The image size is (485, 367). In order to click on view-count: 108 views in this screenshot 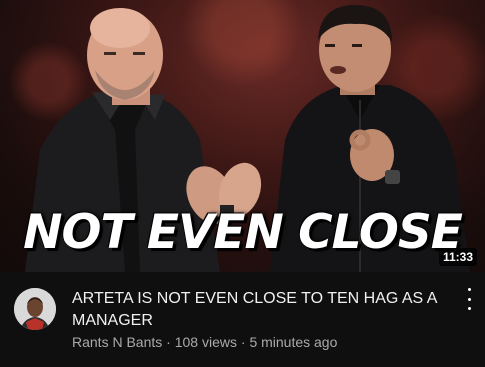, I will do `click(205, 342)`.